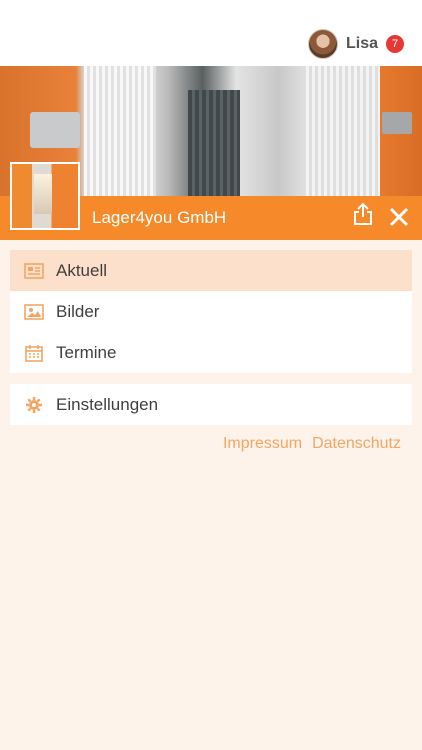 This screenshot has height=750, width=422. What do you see at coordinates (45, 196) in the screenshot?
I see `company-thumbnail` at bounding box center [45, 196].